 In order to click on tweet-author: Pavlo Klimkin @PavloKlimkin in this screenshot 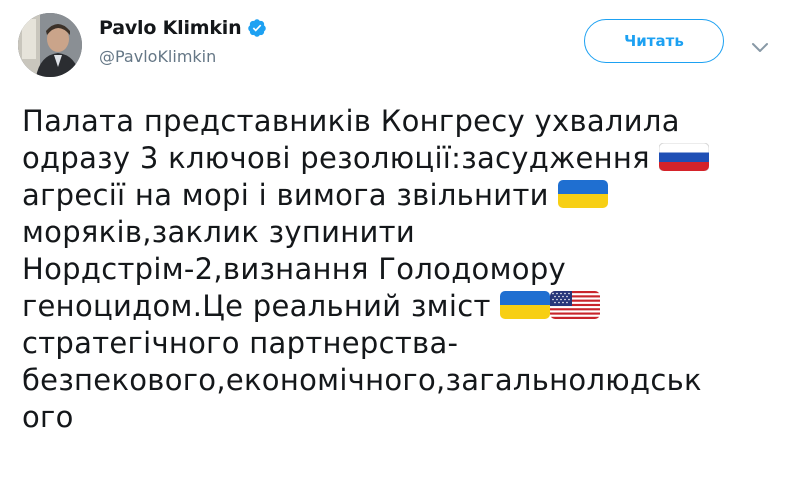, I will do `click(183, 40)`.